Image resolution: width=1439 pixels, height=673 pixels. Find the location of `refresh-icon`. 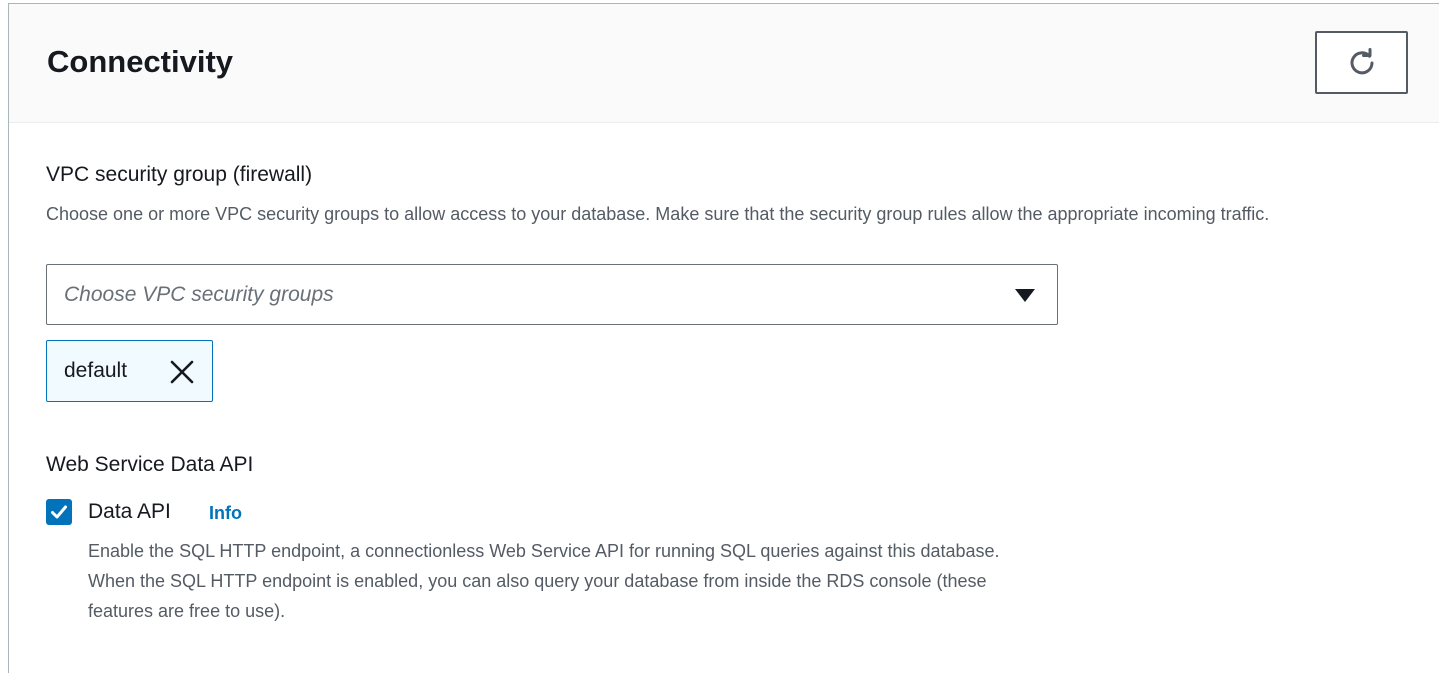

refresh-icon is located at coordinates (1362, 62).